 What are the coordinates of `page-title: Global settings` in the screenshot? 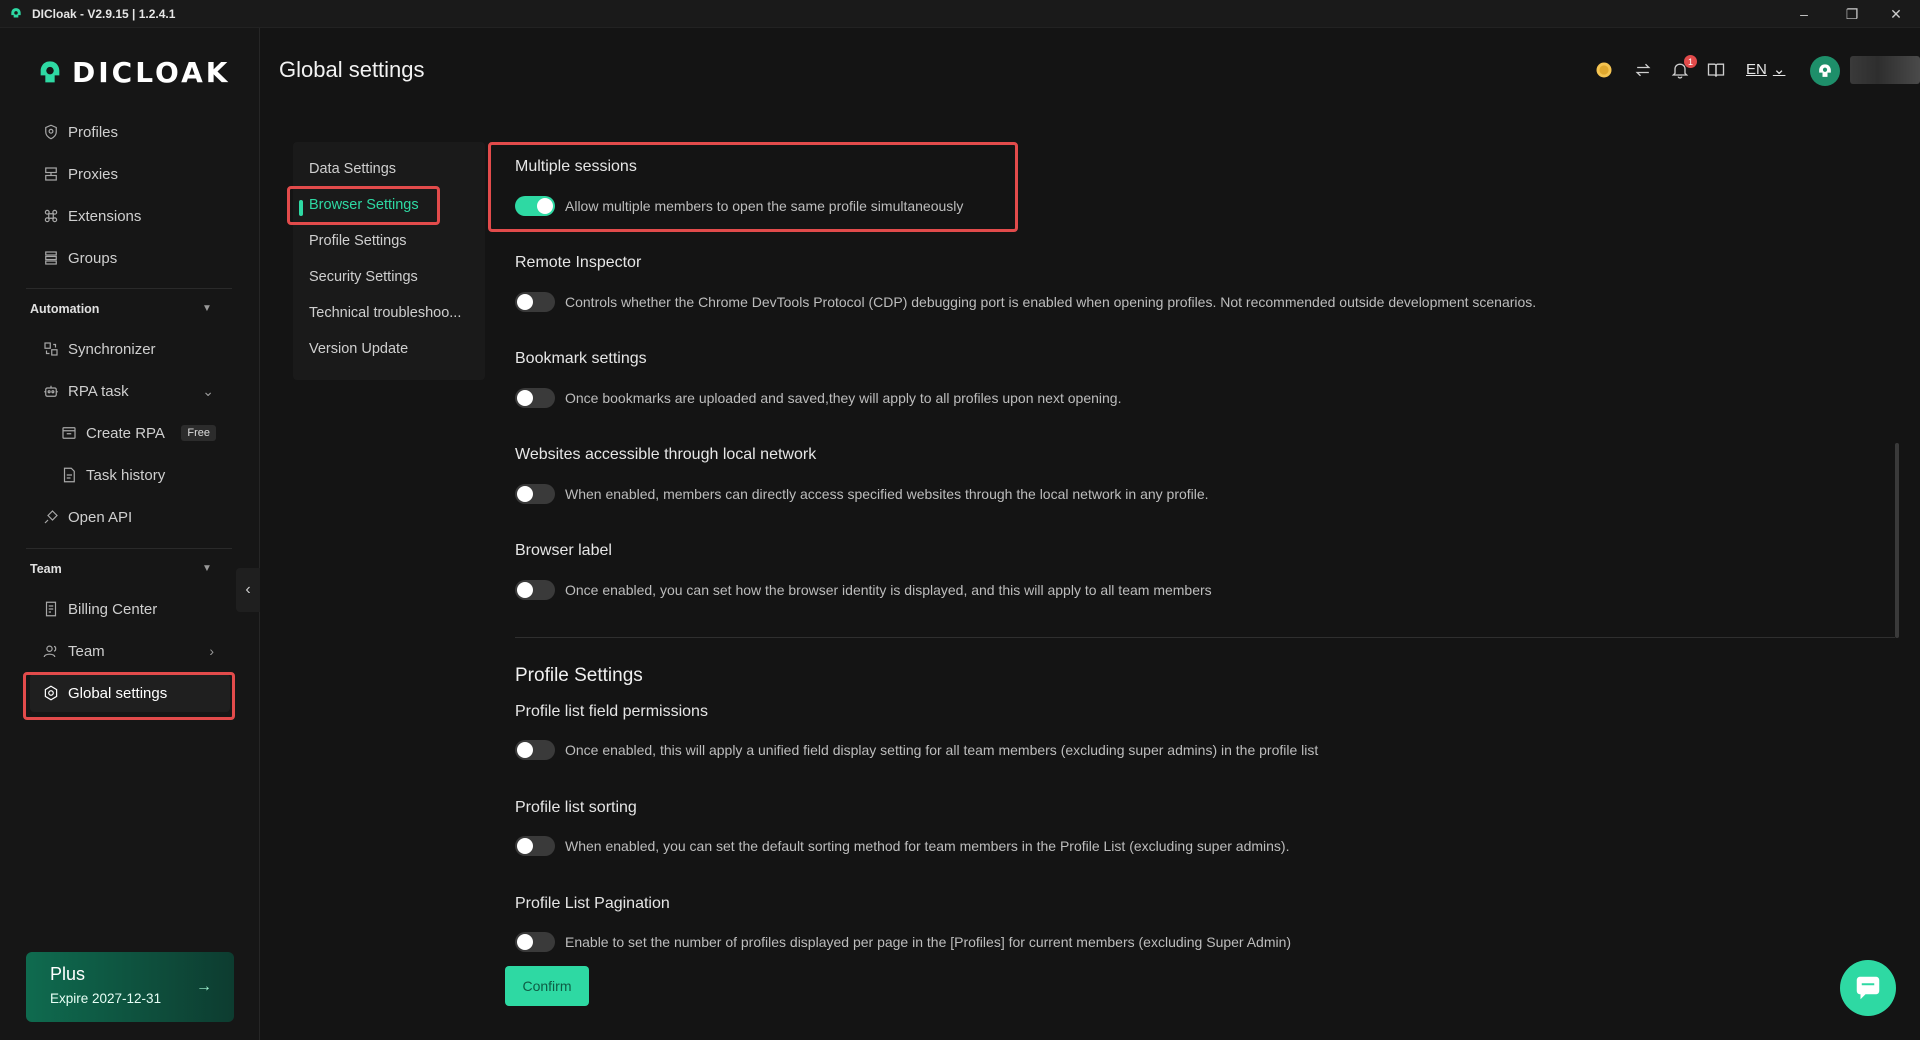 It's located at (352, 69).